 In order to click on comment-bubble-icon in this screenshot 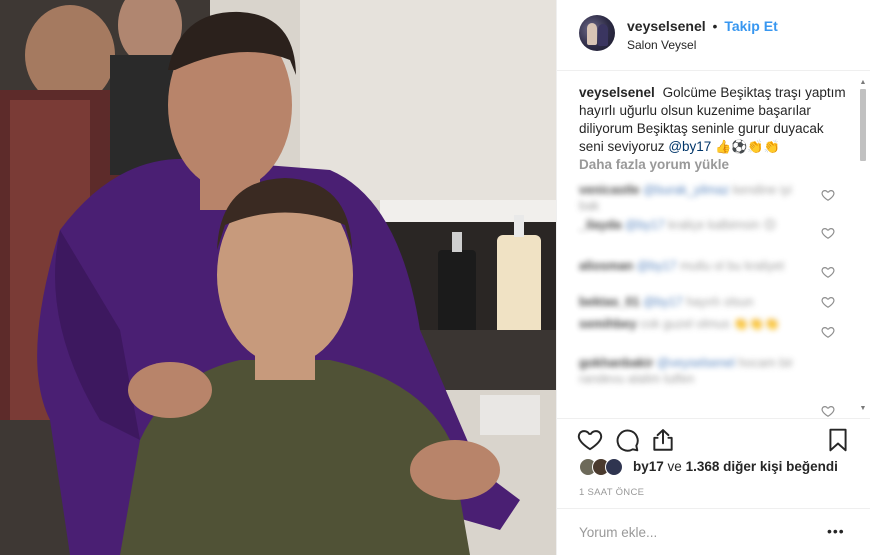, I will do `click(627, 440)`.